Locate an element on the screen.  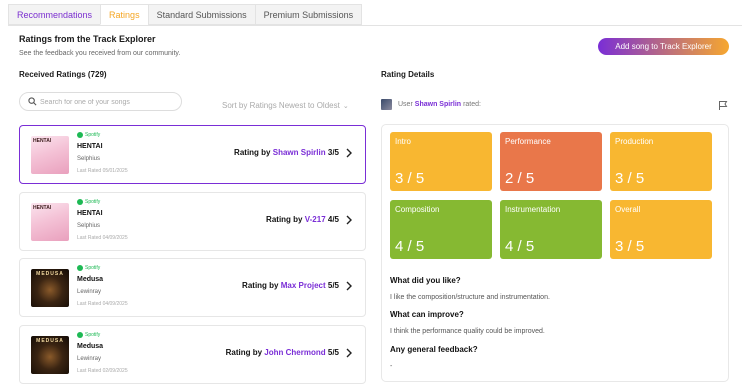
rating-summary: Rating by John Chermond 5/5 is located at coordinates (282, 352).